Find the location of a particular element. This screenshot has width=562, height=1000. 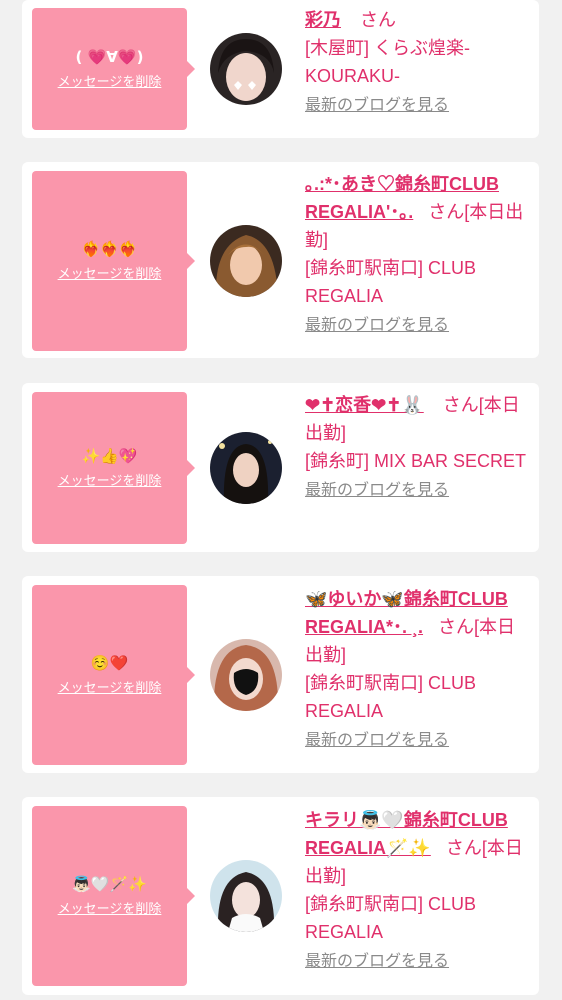

message-text: ❤️‍🔥❤️‍🔥❤️‍🔥 is located at coordinates (109, 249).